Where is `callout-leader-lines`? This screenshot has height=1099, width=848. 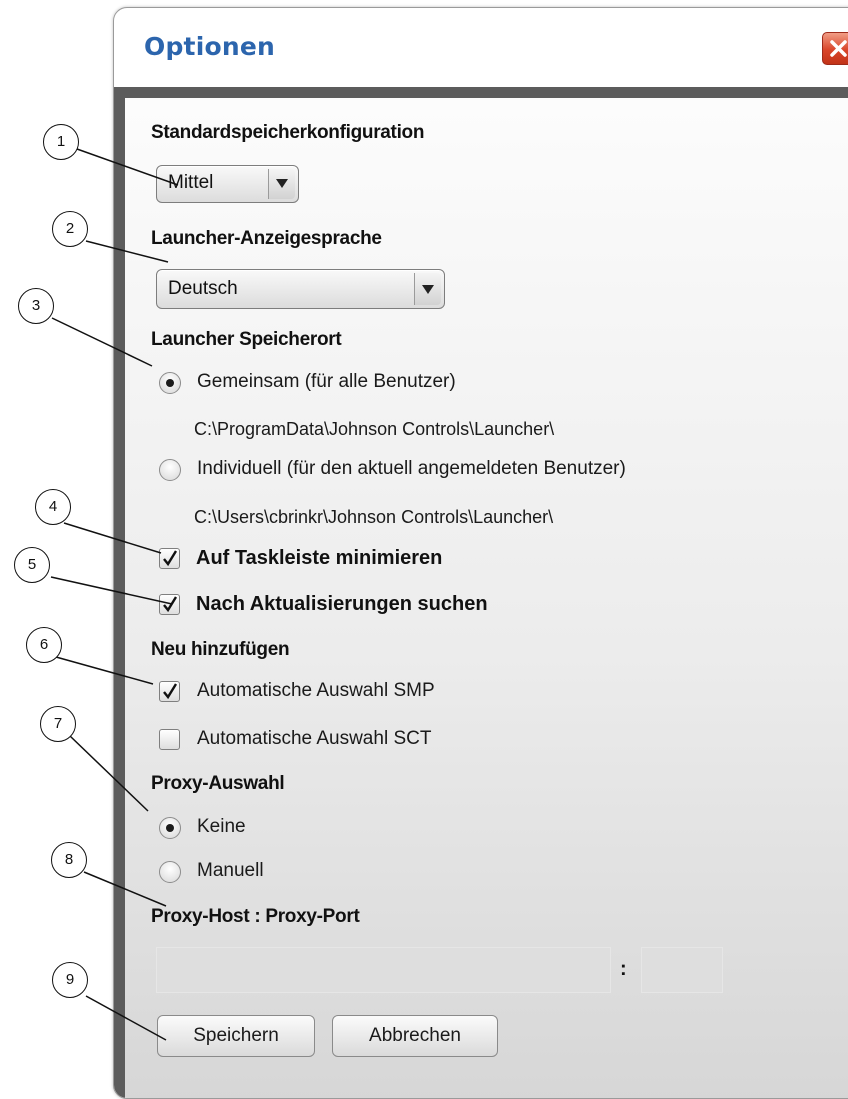
callout-leader-lines is located at coordinates (114, 594).